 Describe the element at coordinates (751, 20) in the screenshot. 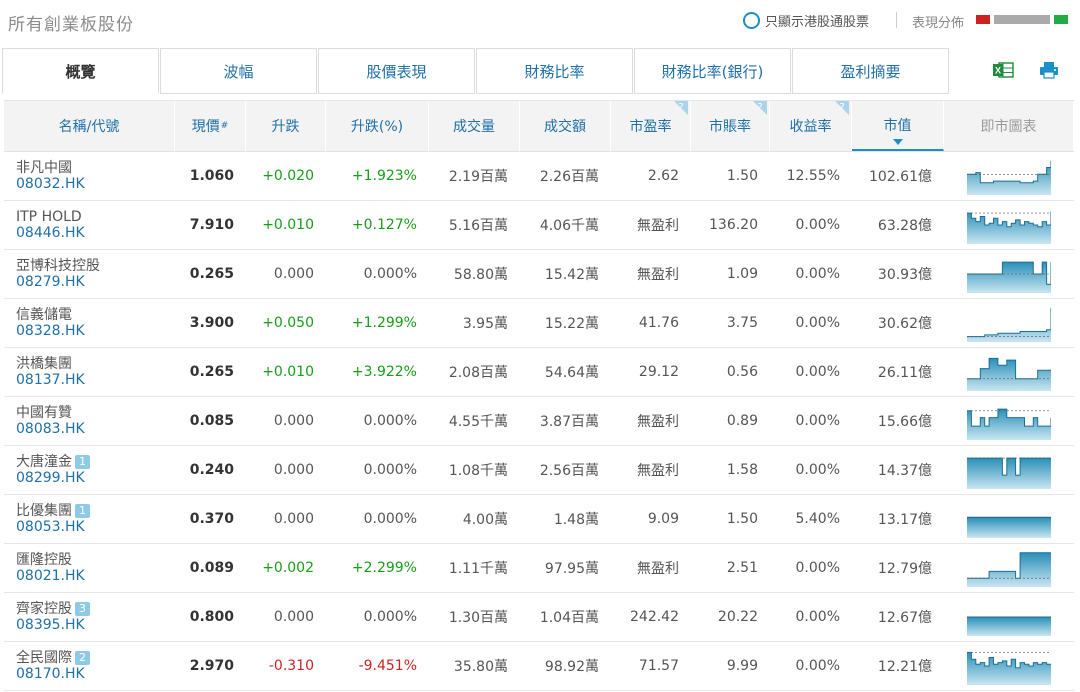

I see `radio-icon` at that location.